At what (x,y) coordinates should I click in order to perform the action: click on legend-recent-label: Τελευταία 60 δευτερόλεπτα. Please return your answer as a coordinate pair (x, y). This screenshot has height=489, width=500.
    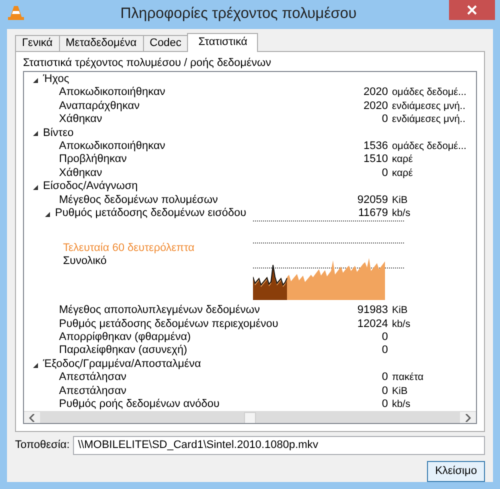
    Looking at the image, I should click on (129, 249).